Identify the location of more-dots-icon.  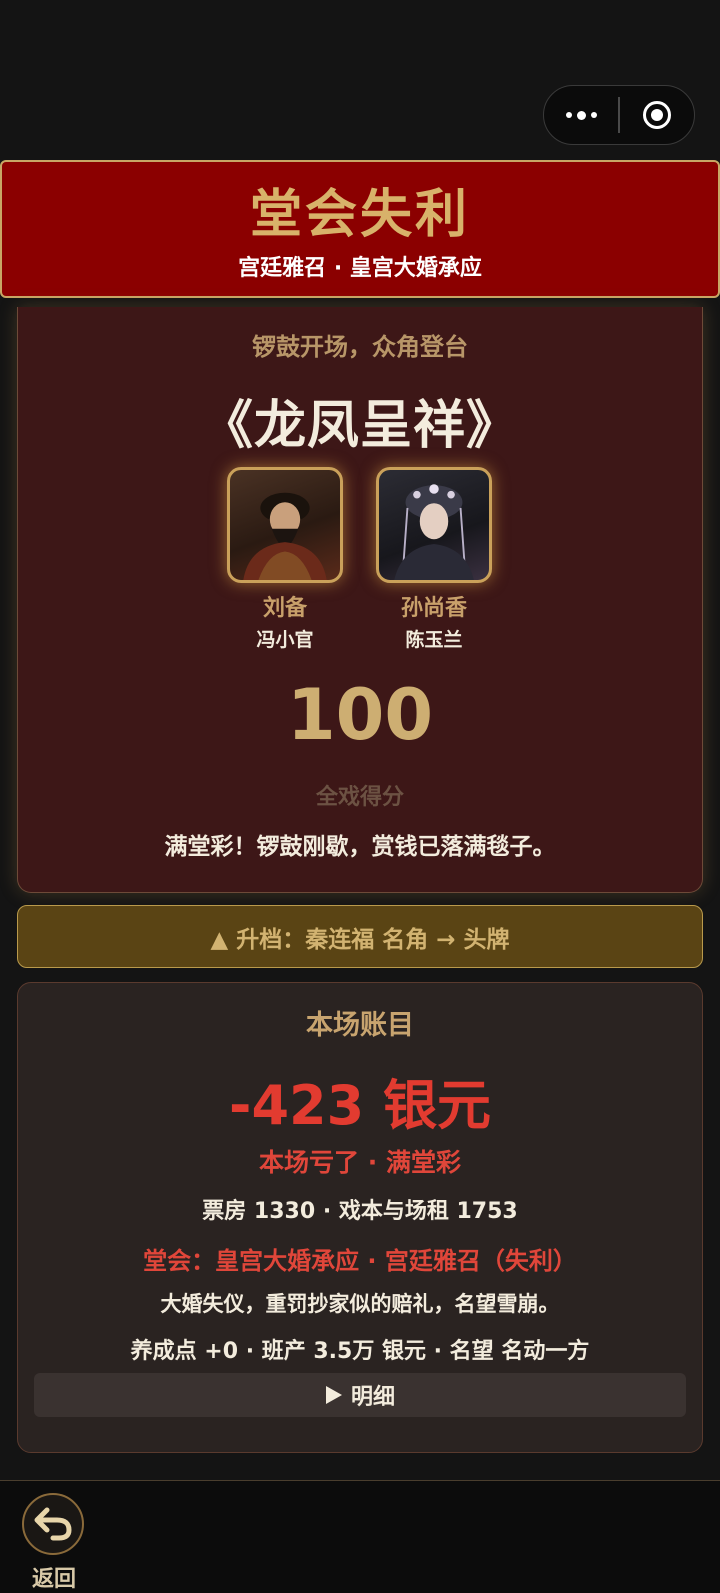
(581, 115).